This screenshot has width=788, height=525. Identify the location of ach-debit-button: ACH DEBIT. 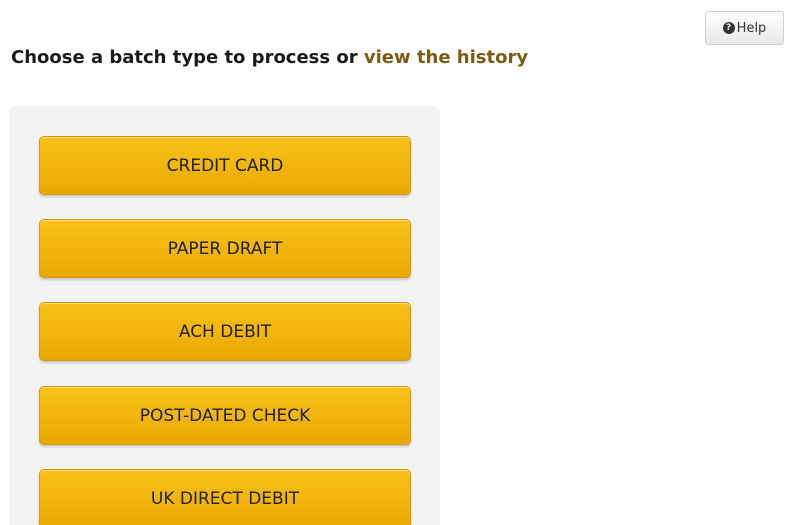
(225, 331).